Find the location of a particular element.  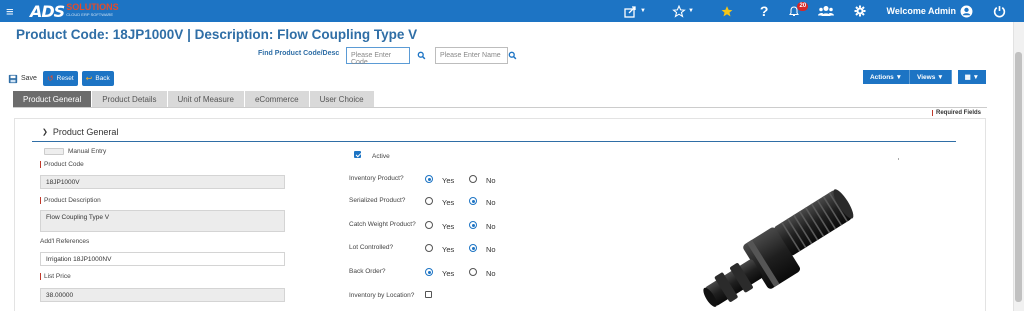

section-divider is located at coordinates (494, 141).